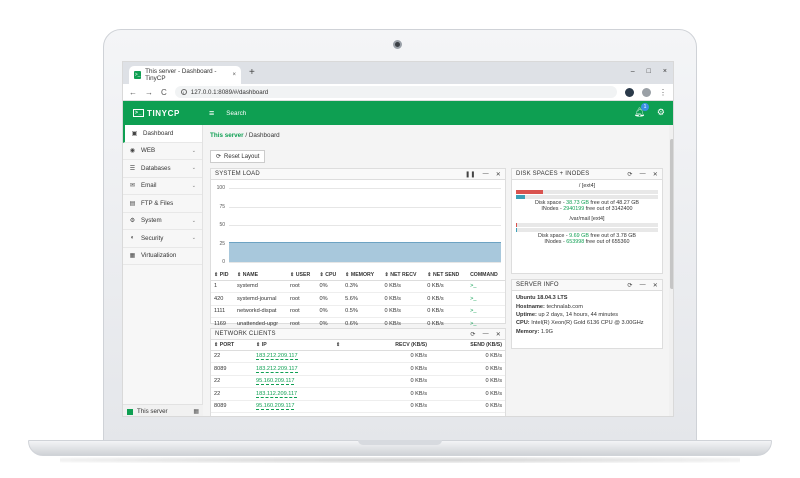 This screenshot has height=478, width=800. Describe the element at coordinates (537, 285) in the screenshot. I see `panel-title: SERVER INFO` at that location.